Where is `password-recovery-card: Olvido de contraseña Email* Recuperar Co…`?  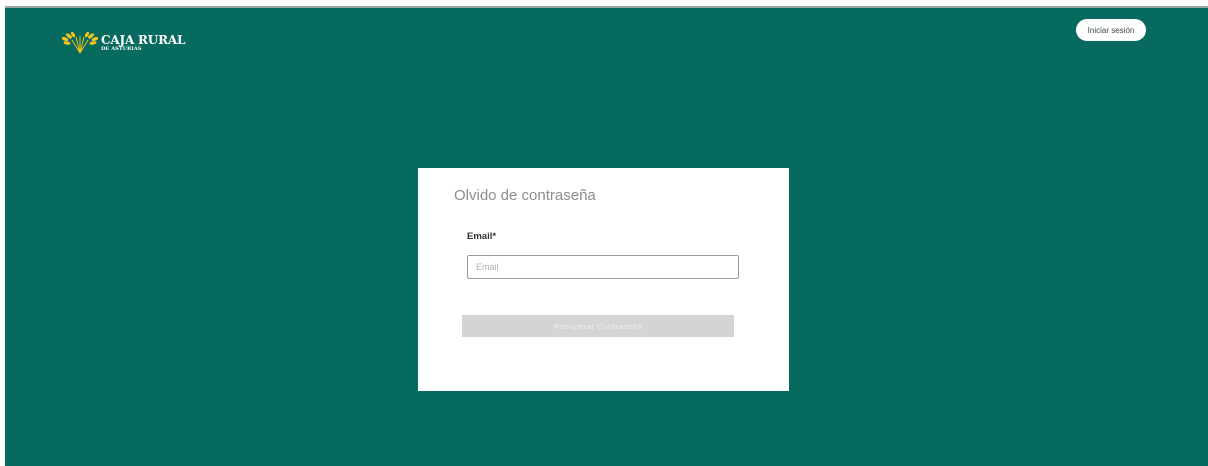
password-recovery-card: Olvido de contraseña Email* Recuperar Co… is located at coordinates (603, 279).